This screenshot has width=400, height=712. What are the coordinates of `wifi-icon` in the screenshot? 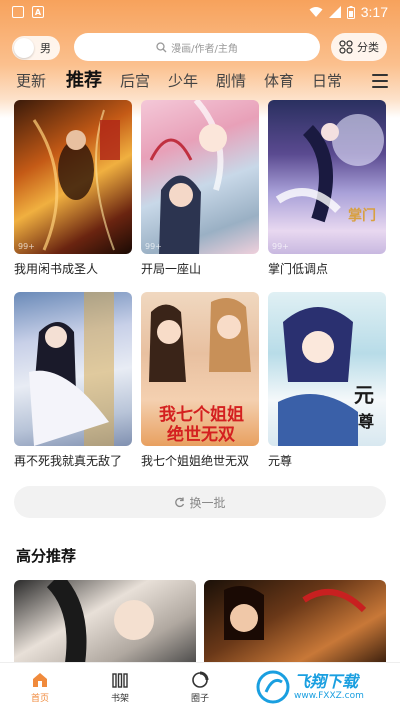 It's located at (316, 12).